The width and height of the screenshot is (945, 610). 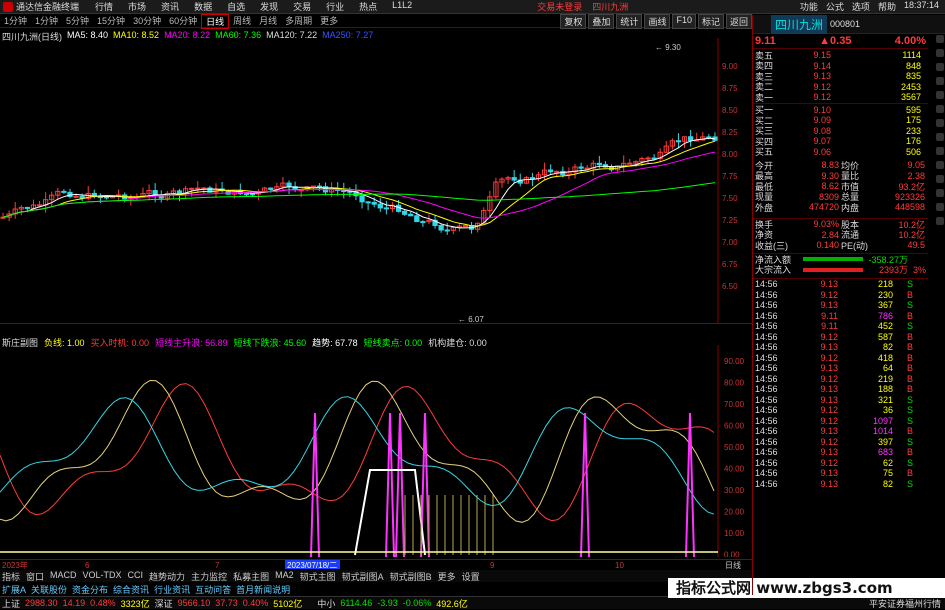 I want to click on indicator-tab: 韧式副图B, so click(x=411, y=576).